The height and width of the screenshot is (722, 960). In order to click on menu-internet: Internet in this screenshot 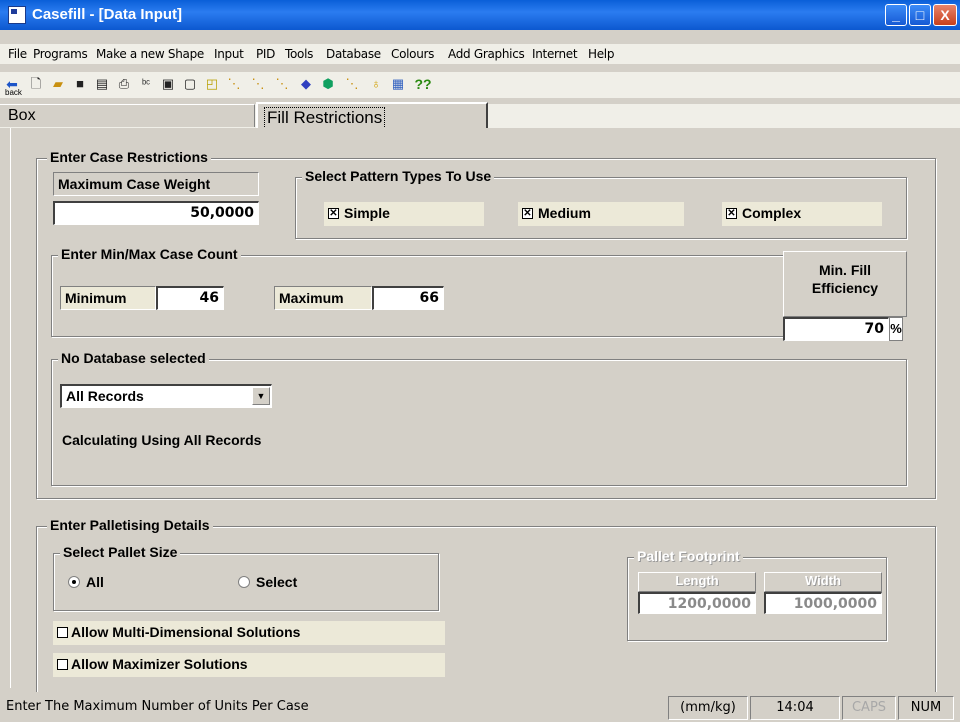, I will do `click(555, 54)`.